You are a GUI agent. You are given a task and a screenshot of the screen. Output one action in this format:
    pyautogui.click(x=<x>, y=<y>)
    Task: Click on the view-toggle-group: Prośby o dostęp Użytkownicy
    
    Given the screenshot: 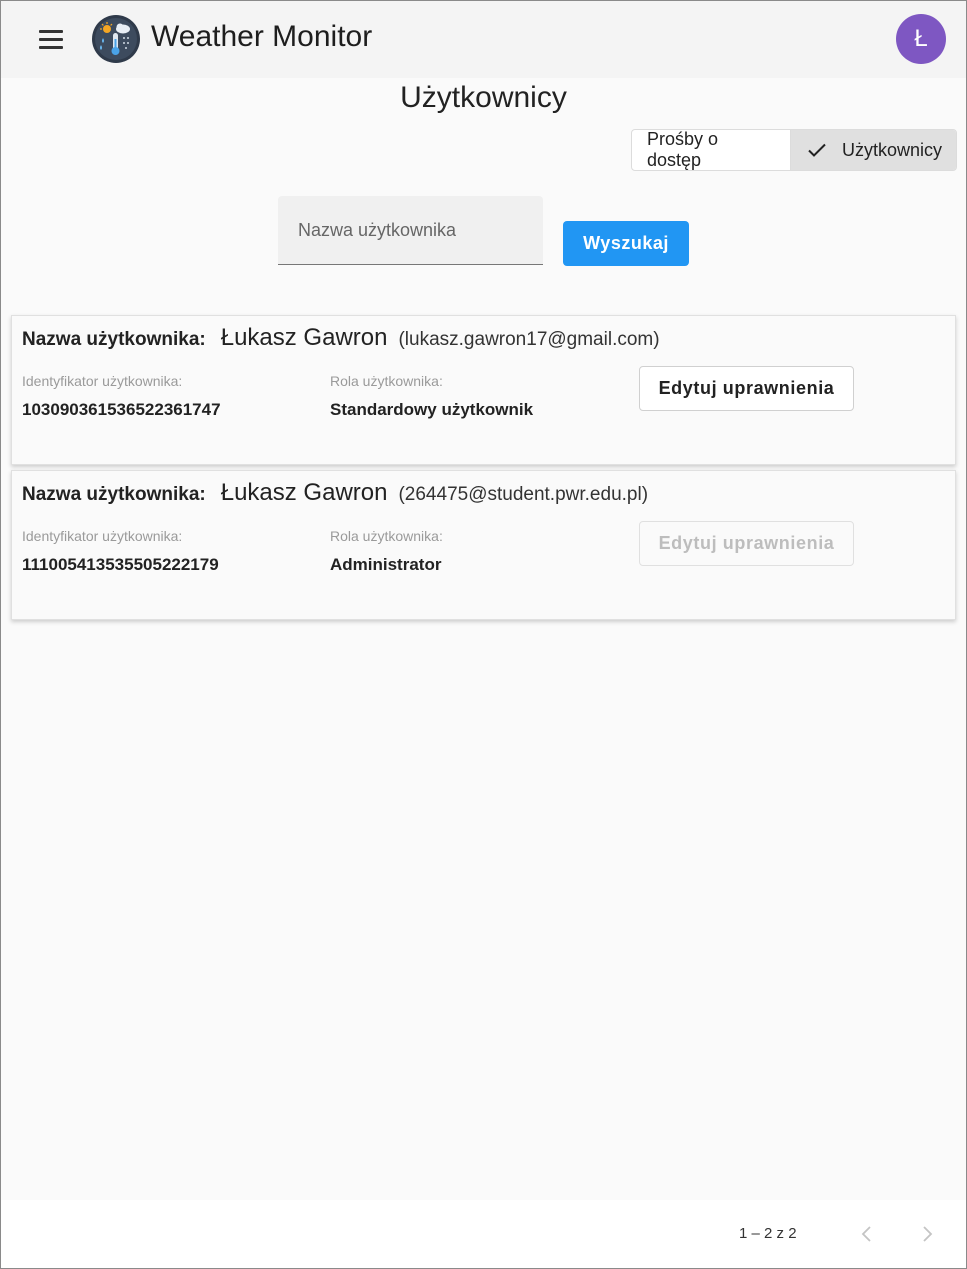 What is the action you would take?
    pyautogui.click(x=794, y=150)
    